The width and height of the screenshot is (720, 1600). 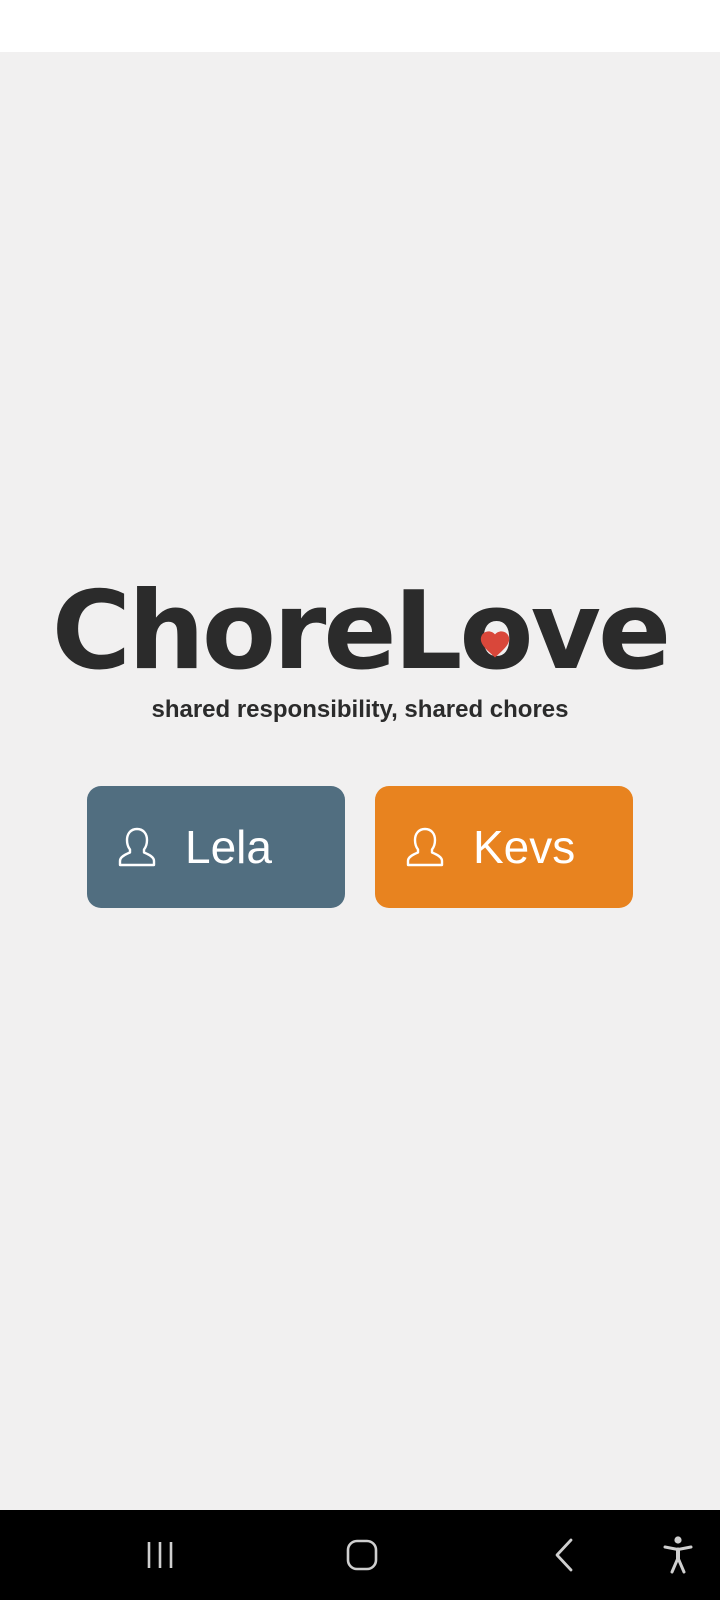 I want to click on logo-text-l: L, so click(x=428, y=631).